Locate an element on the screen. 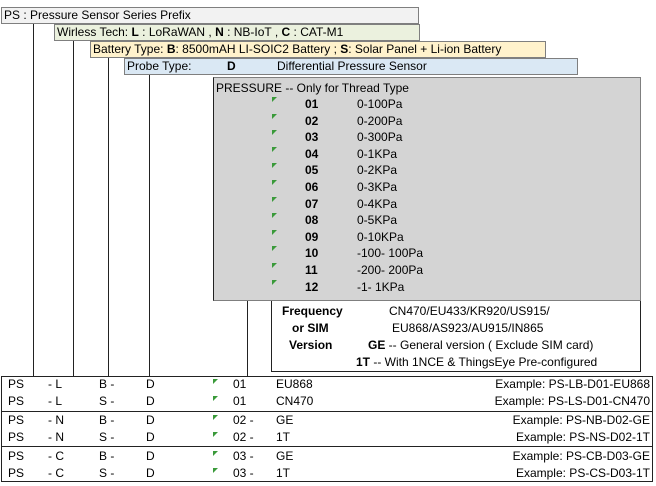 The height and width of the screenshot is (486, 656). tree-line-ps is located at coordinates (33, 200).